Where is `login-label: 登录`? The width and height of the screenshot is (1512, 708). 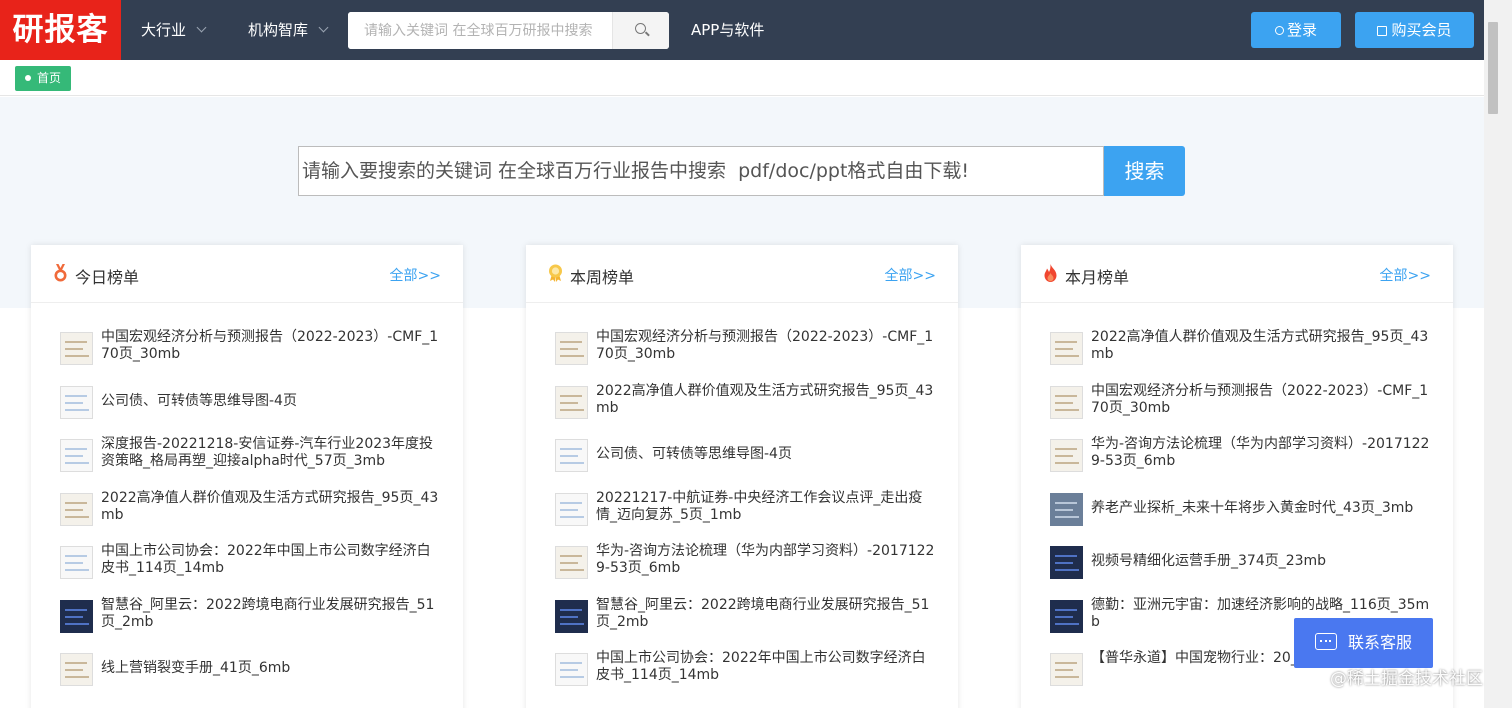 login-label: 登录 is located at coordinates (1301, 30).